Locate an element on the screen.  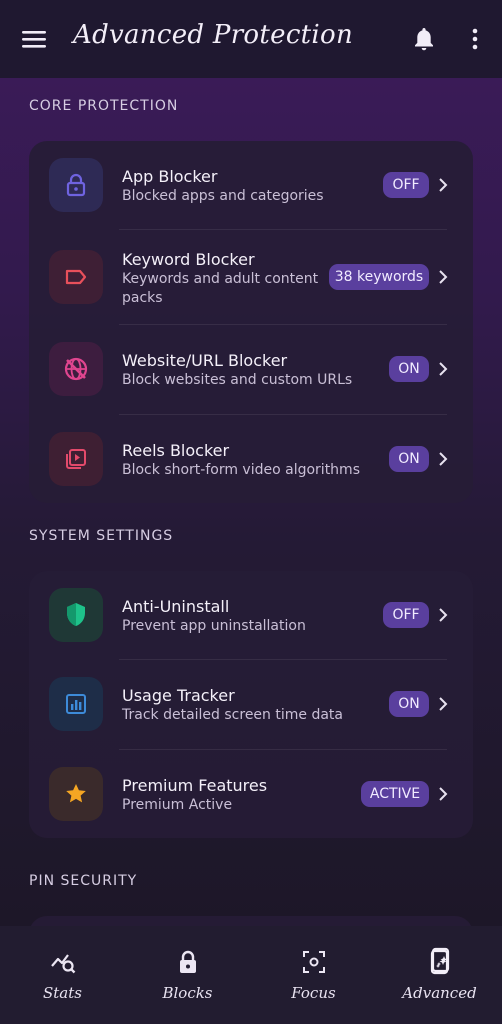
video-library-icon is located at coordinates (76, 459).